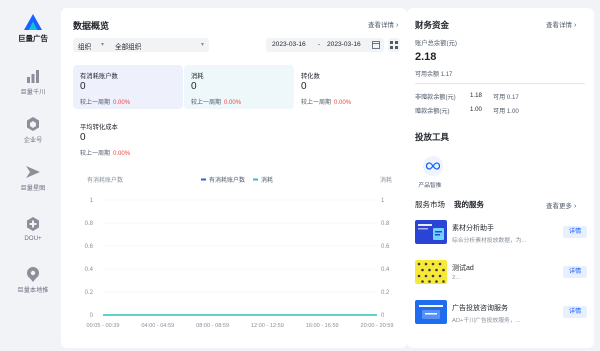  I want to click on metric-card-spend: 消耗 0 较上一周期 0.00%, so click(239, 87).